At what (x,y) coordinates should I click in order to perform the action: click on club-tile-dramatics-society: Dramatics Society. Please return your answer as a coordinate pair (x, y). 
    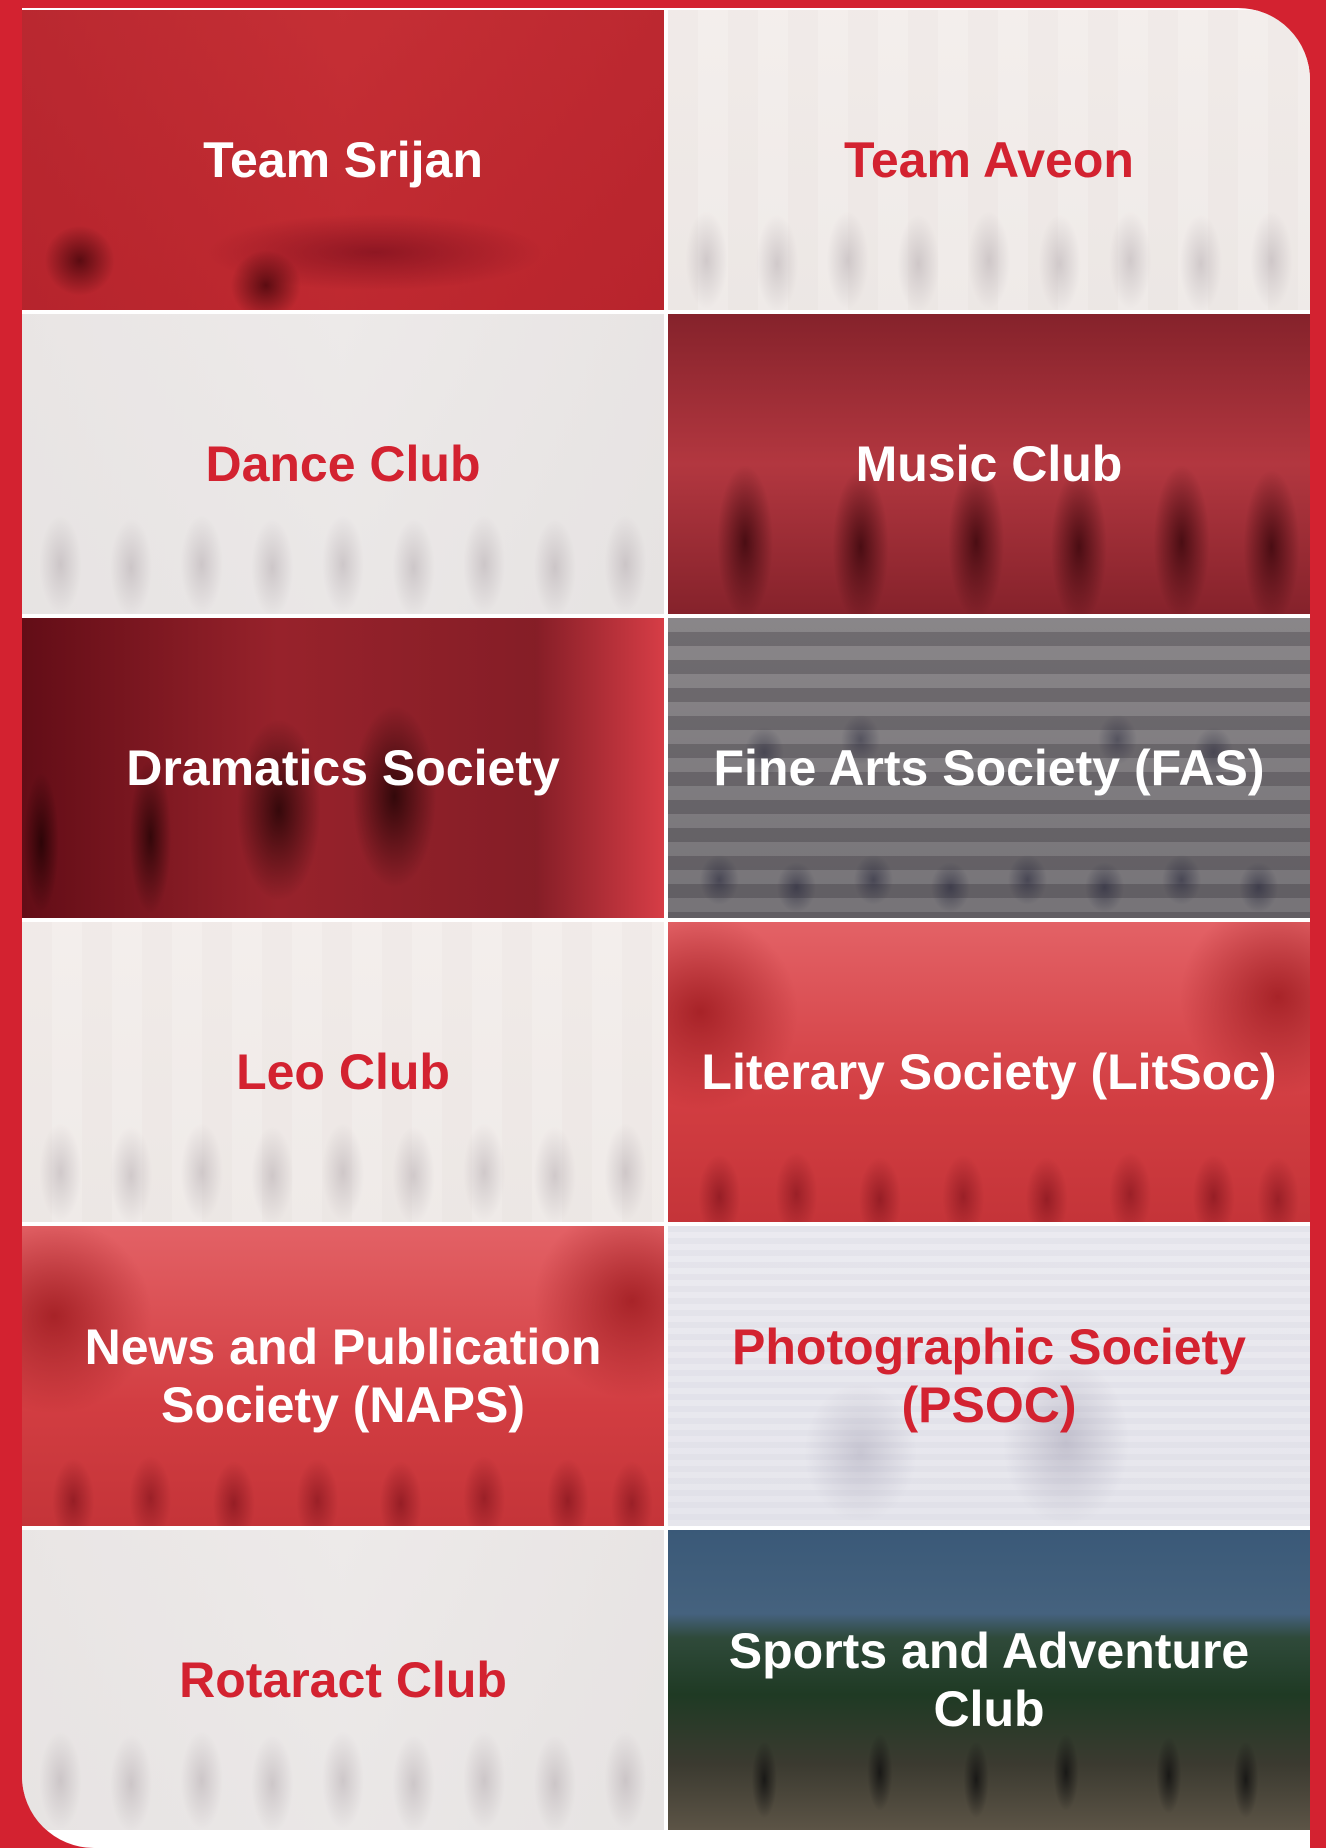
    Looking at the image, I should click on (343, 768).